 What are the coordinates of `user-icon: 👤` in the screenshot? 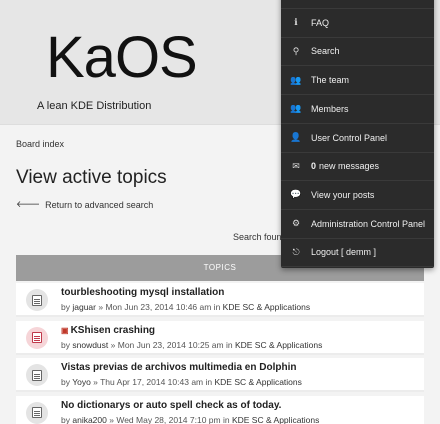 It's located at (296, 137).